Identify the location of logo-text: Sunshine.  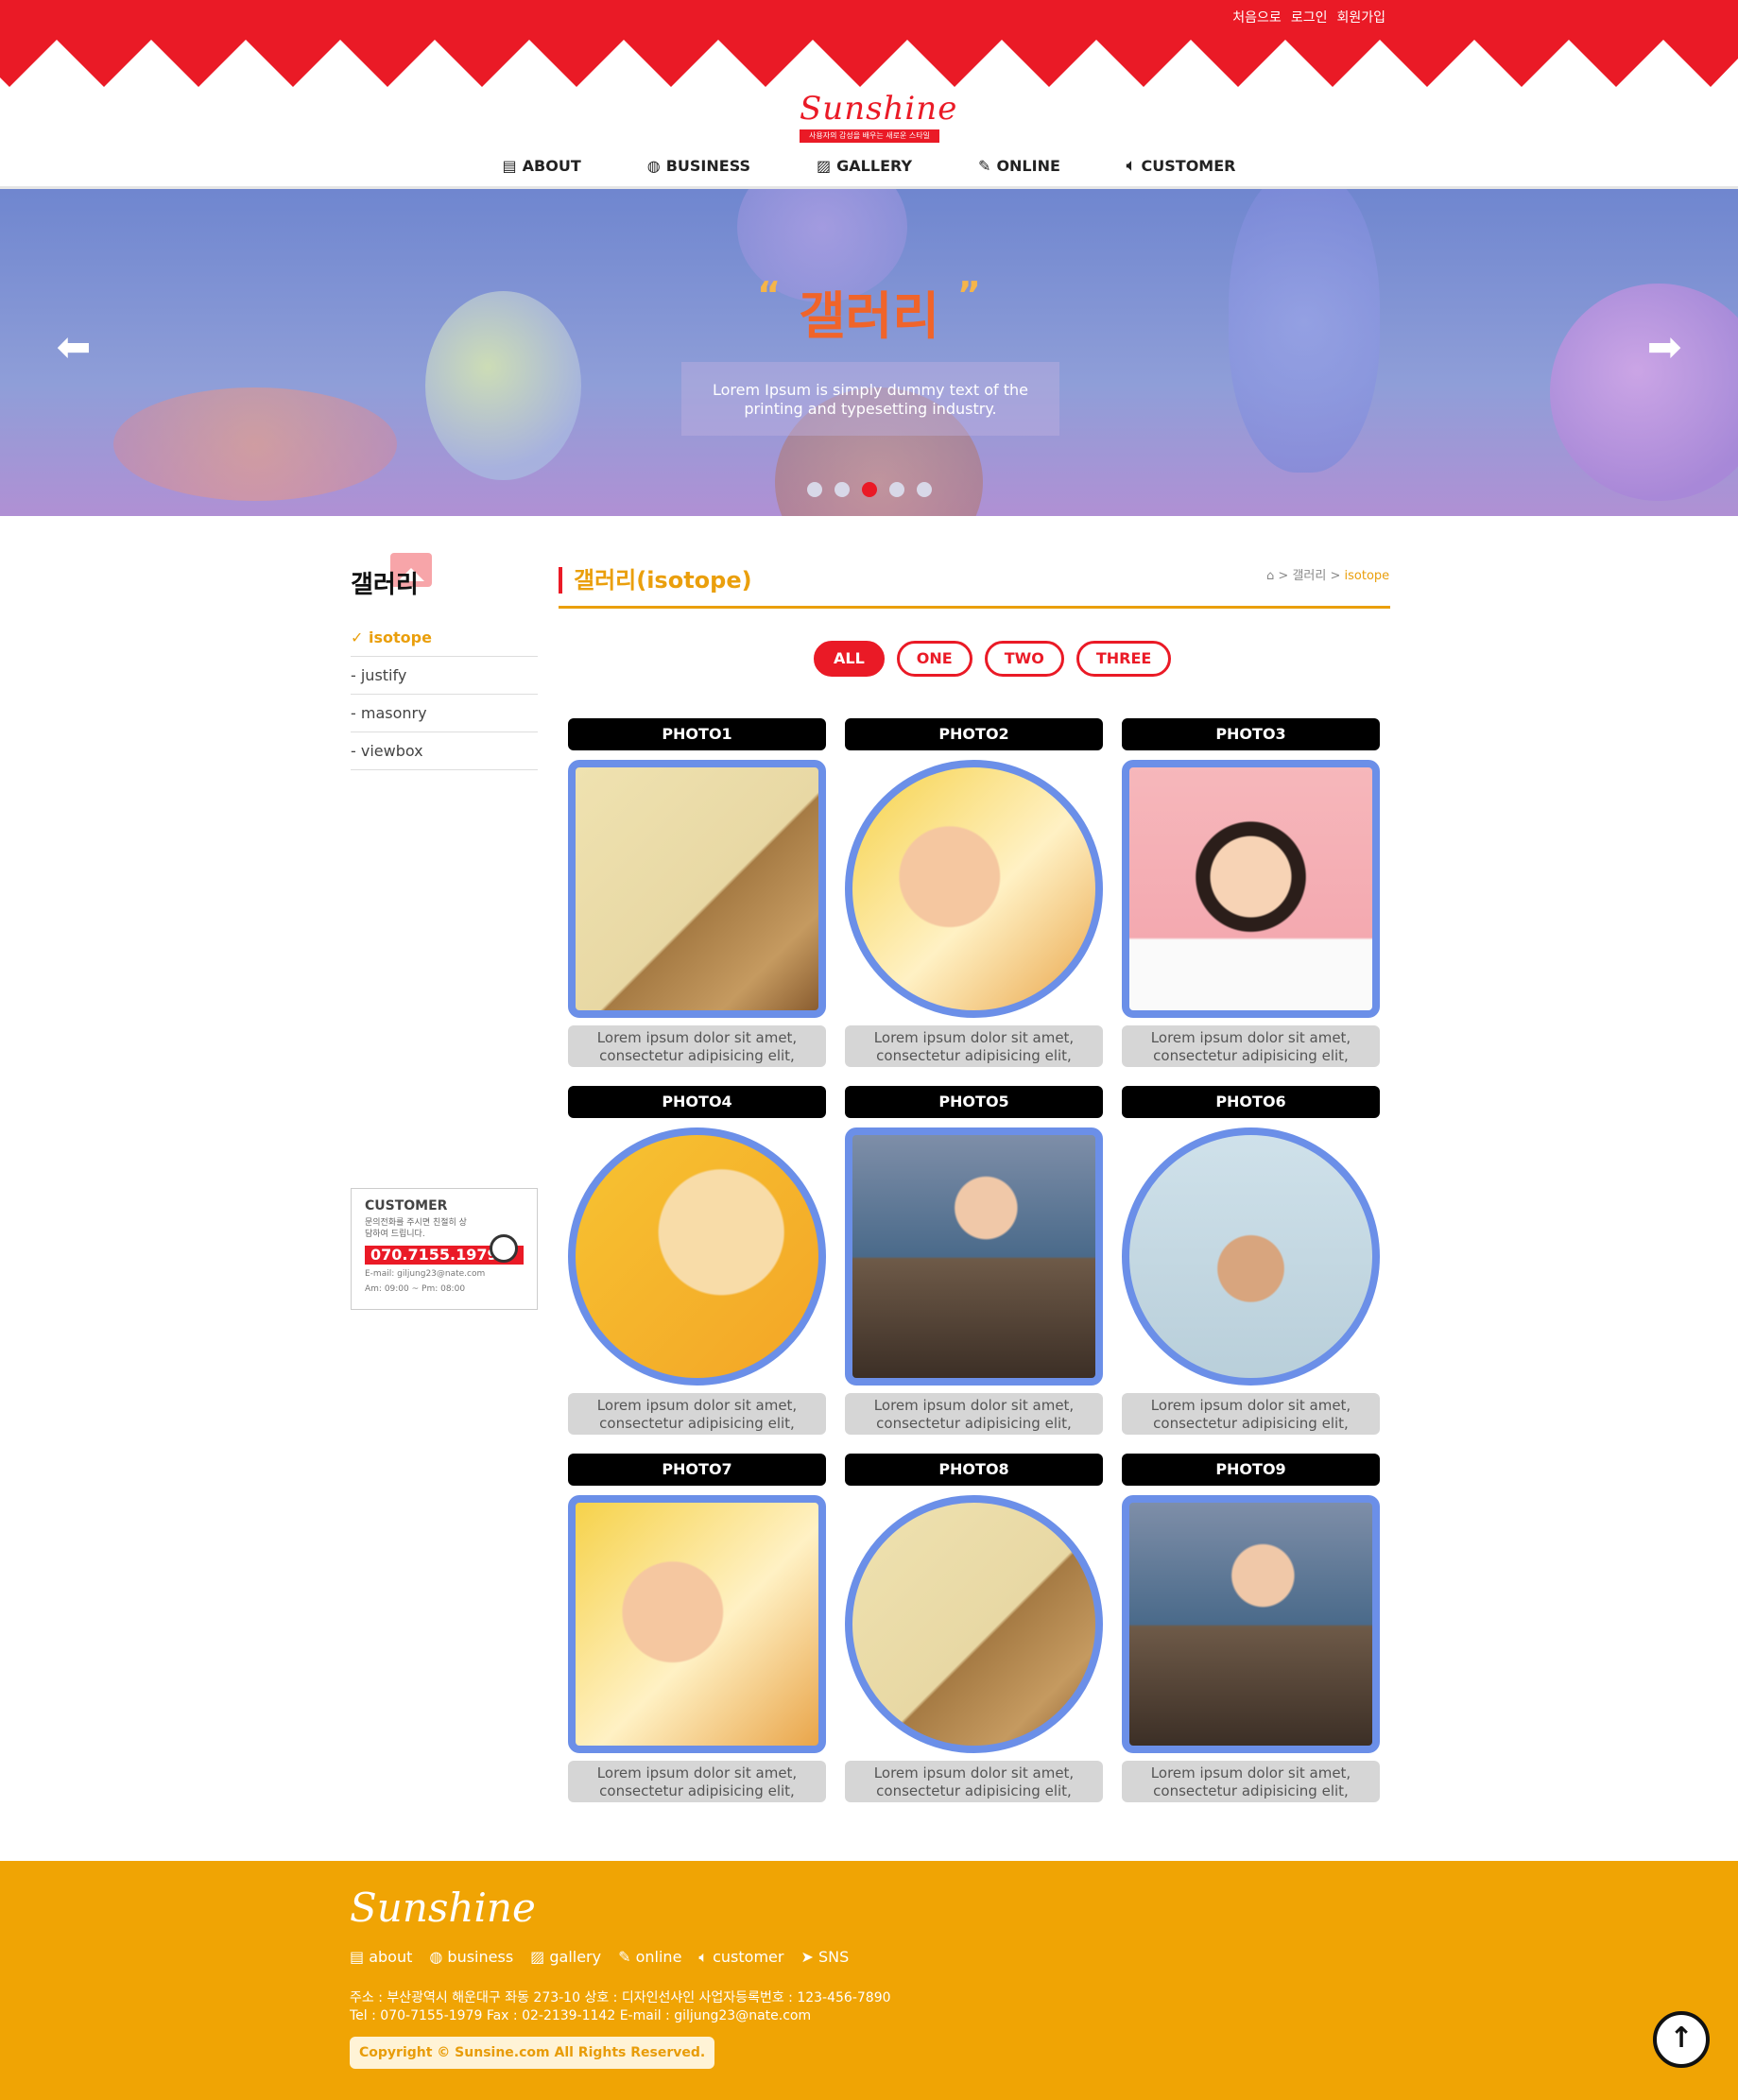
(879, 109).